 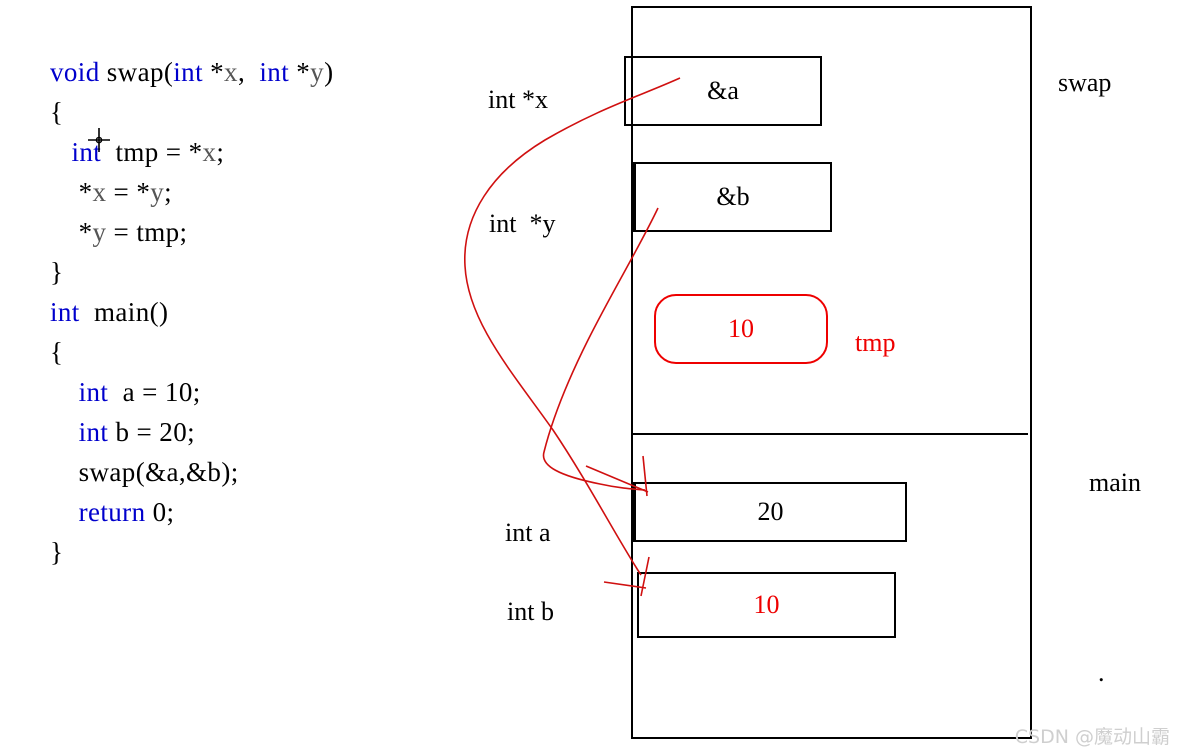 I want to click on var-b-cell: 10, so click(x=766, y=605).